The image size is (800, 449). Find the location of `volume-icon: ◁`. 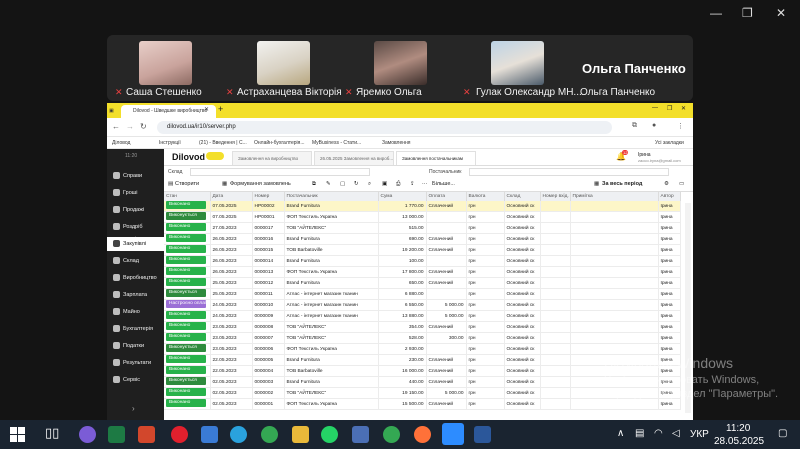

volume-icon: ◁ is located at coordinates (676, 433).